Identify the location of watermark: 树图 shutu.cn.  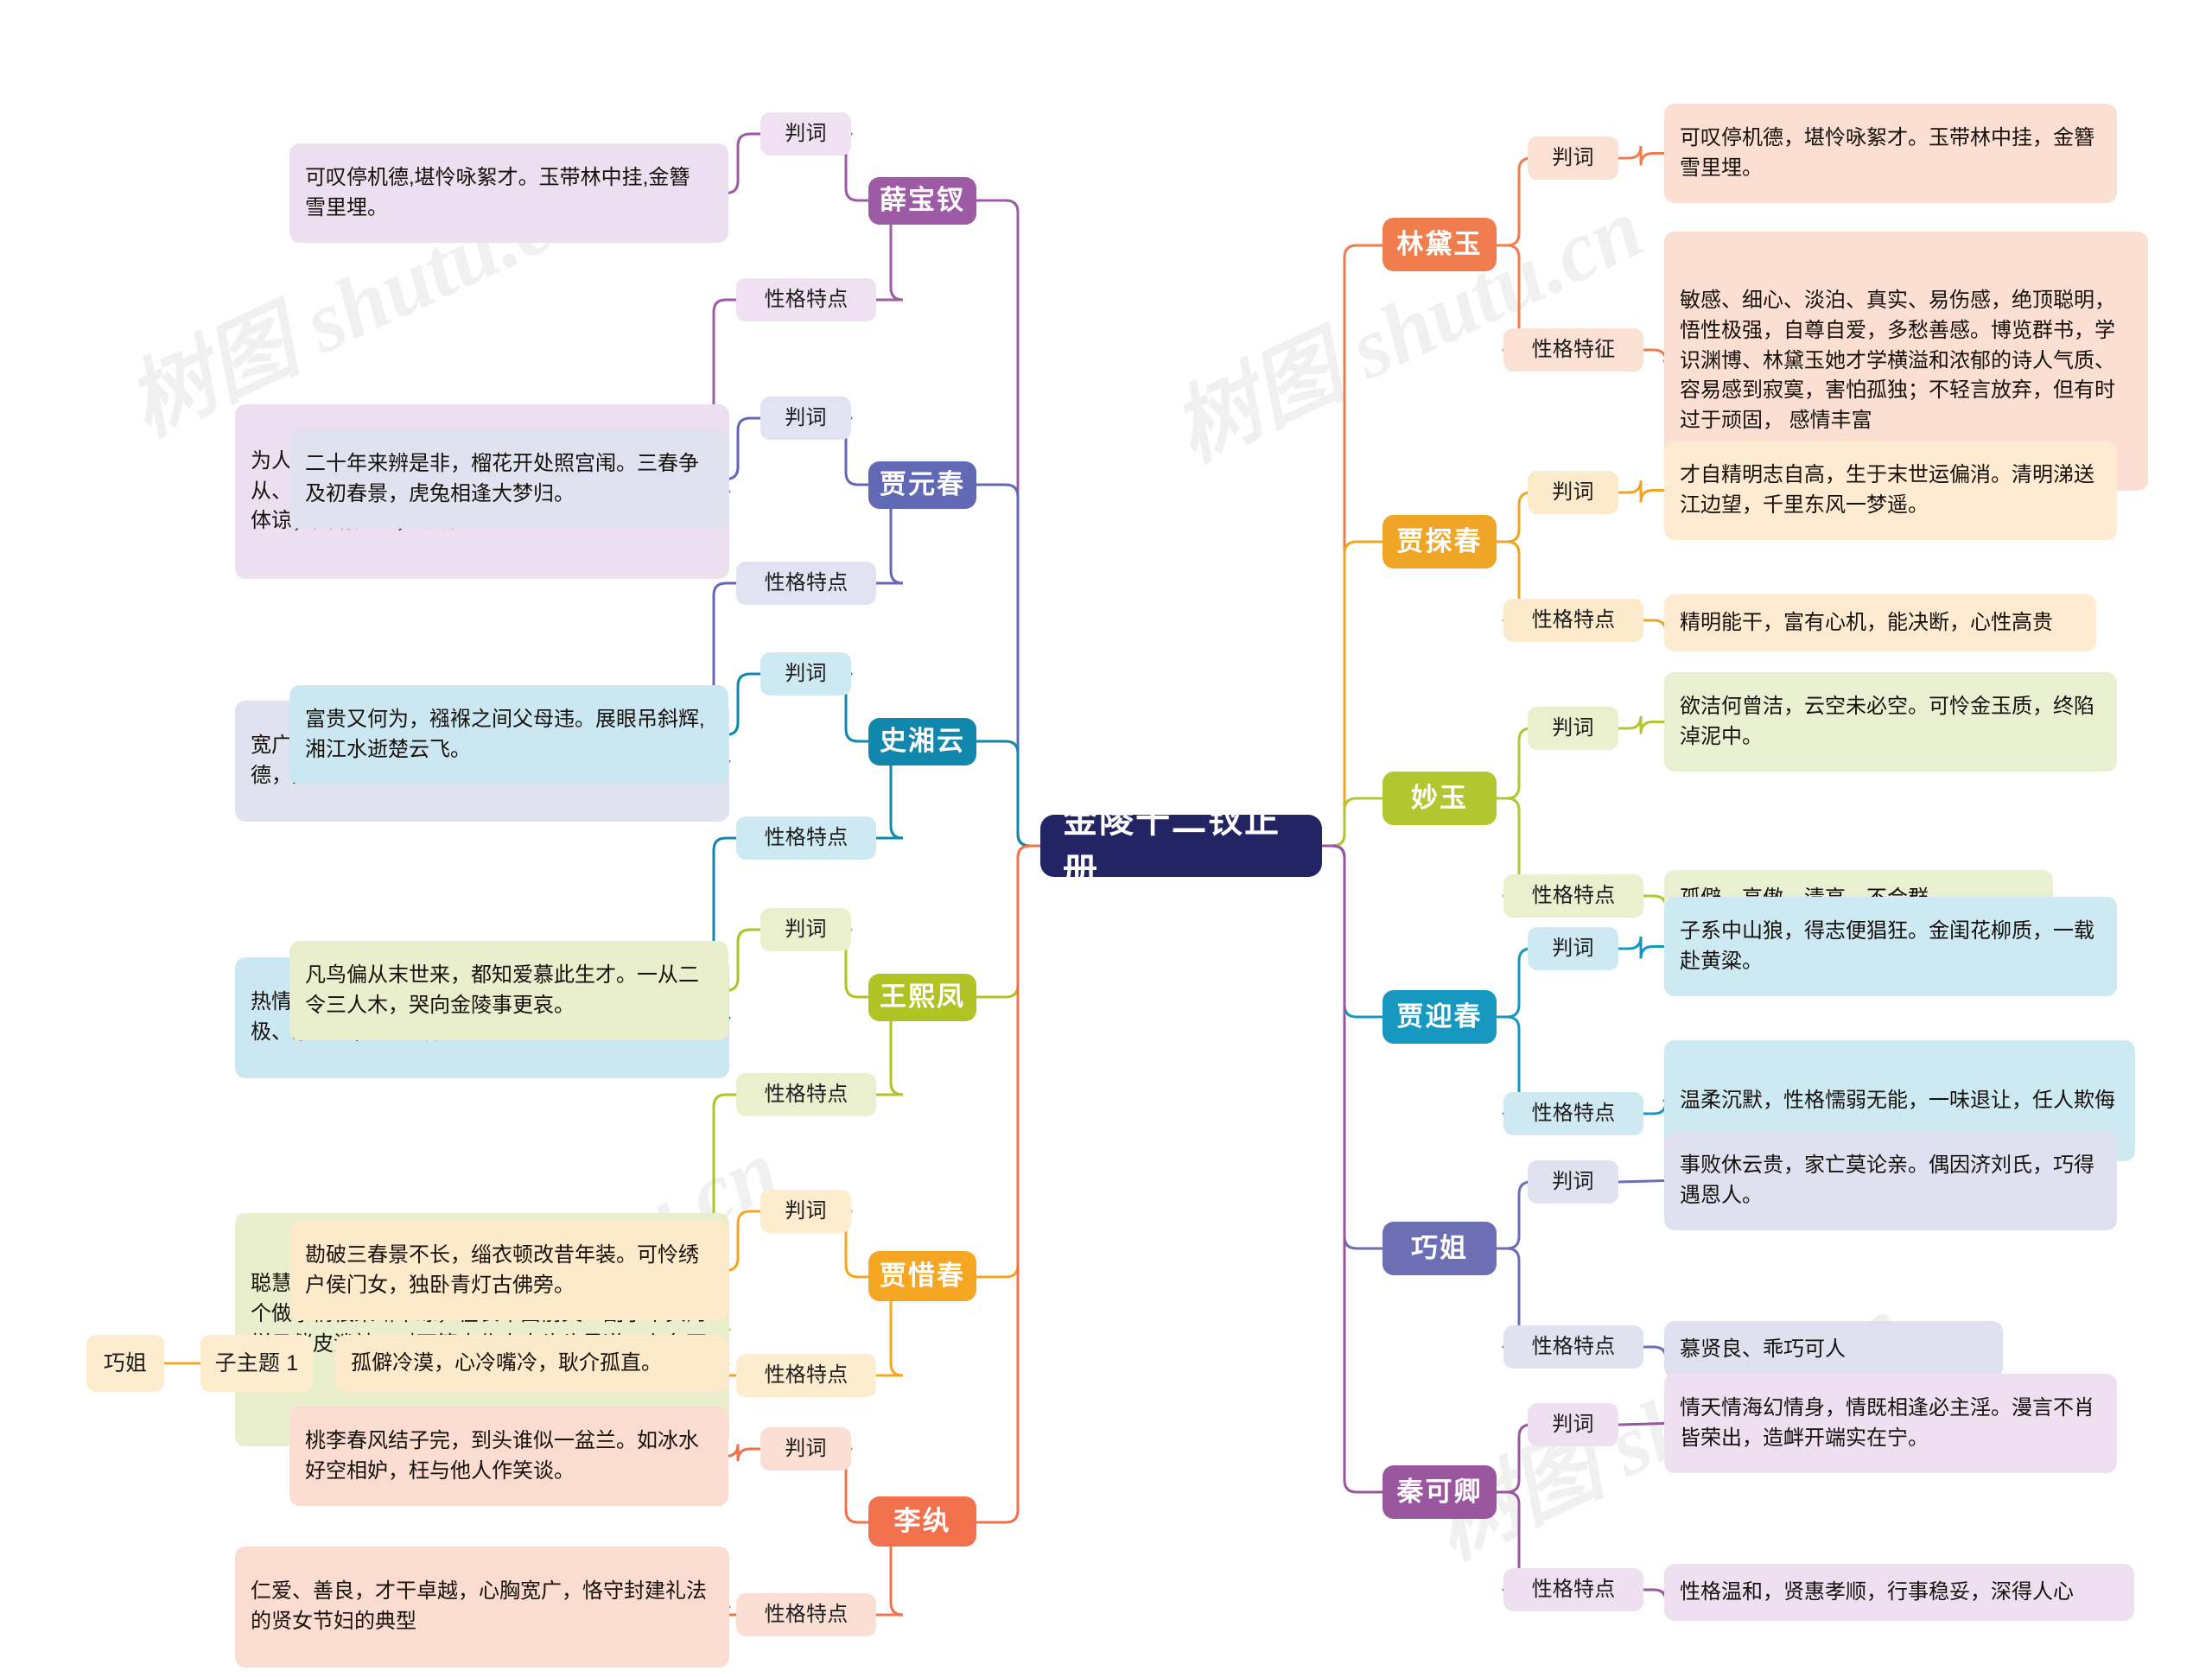
(1408, 329).